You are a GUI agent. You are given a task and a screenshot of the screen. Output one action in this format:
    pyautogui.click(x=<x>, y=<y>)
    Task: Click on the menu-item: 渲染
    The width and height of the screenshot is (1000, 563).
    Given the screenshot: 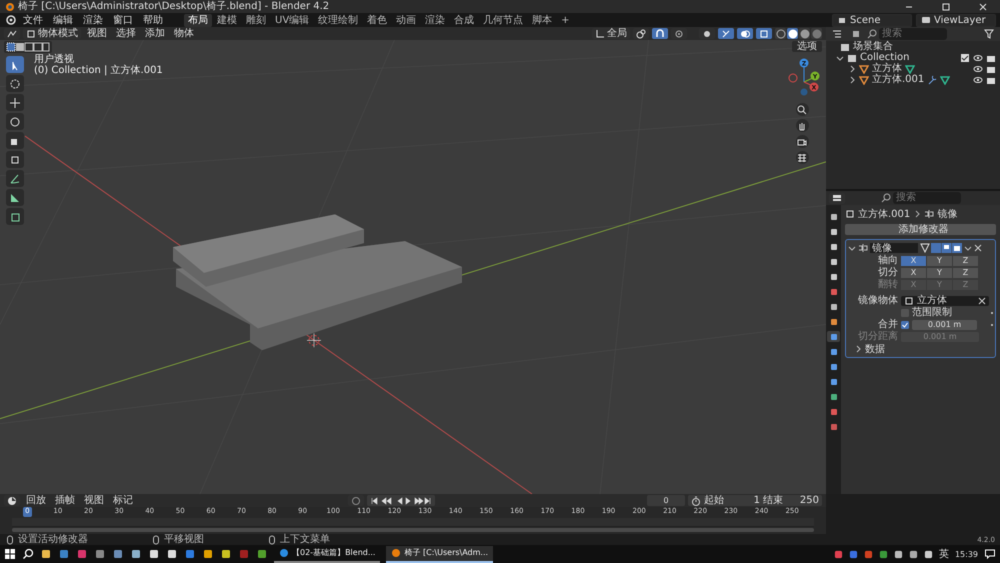 What is the action you would take?
    pyautogui.click(x=93, y=20)
    